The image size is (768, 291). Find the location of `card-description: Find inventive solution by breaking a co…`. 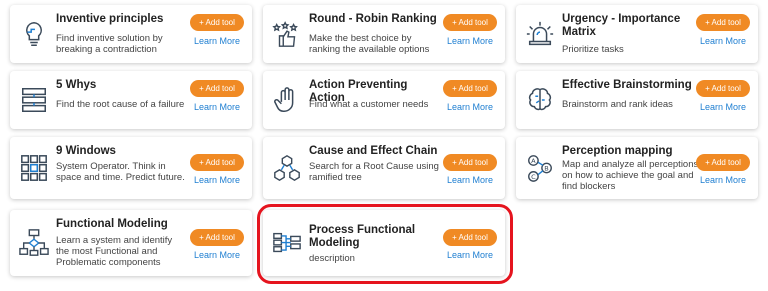

card-description: Find inventive solution by breaking a co… is located at coordinates (109, 44).